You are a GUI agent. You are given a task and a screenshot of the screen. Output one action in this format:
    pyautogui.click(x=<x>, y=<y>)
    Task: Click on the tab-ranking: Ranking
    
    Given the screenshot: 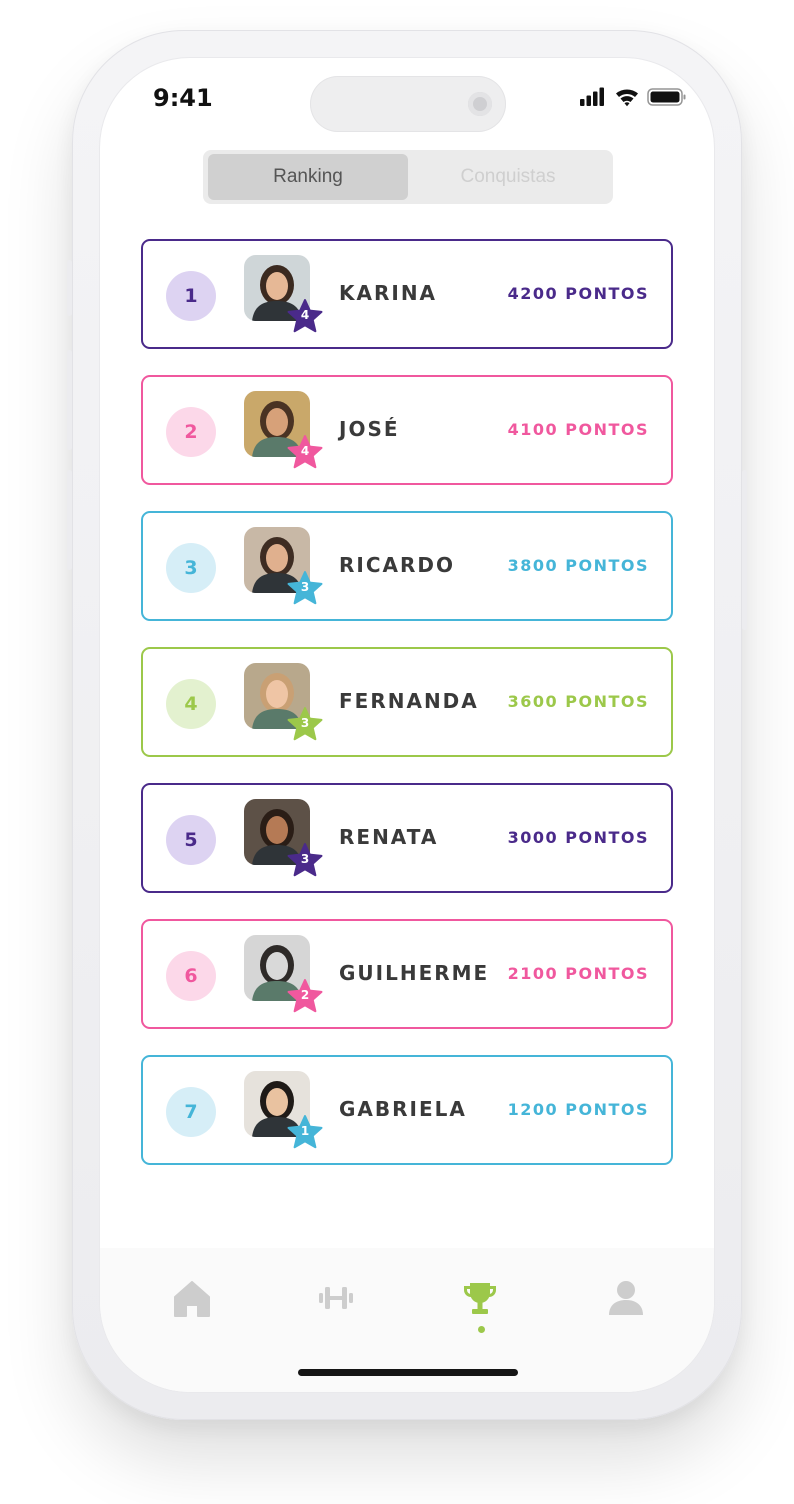 What is the action you would take?
    pyautogui.click(x=308, y=177)
    